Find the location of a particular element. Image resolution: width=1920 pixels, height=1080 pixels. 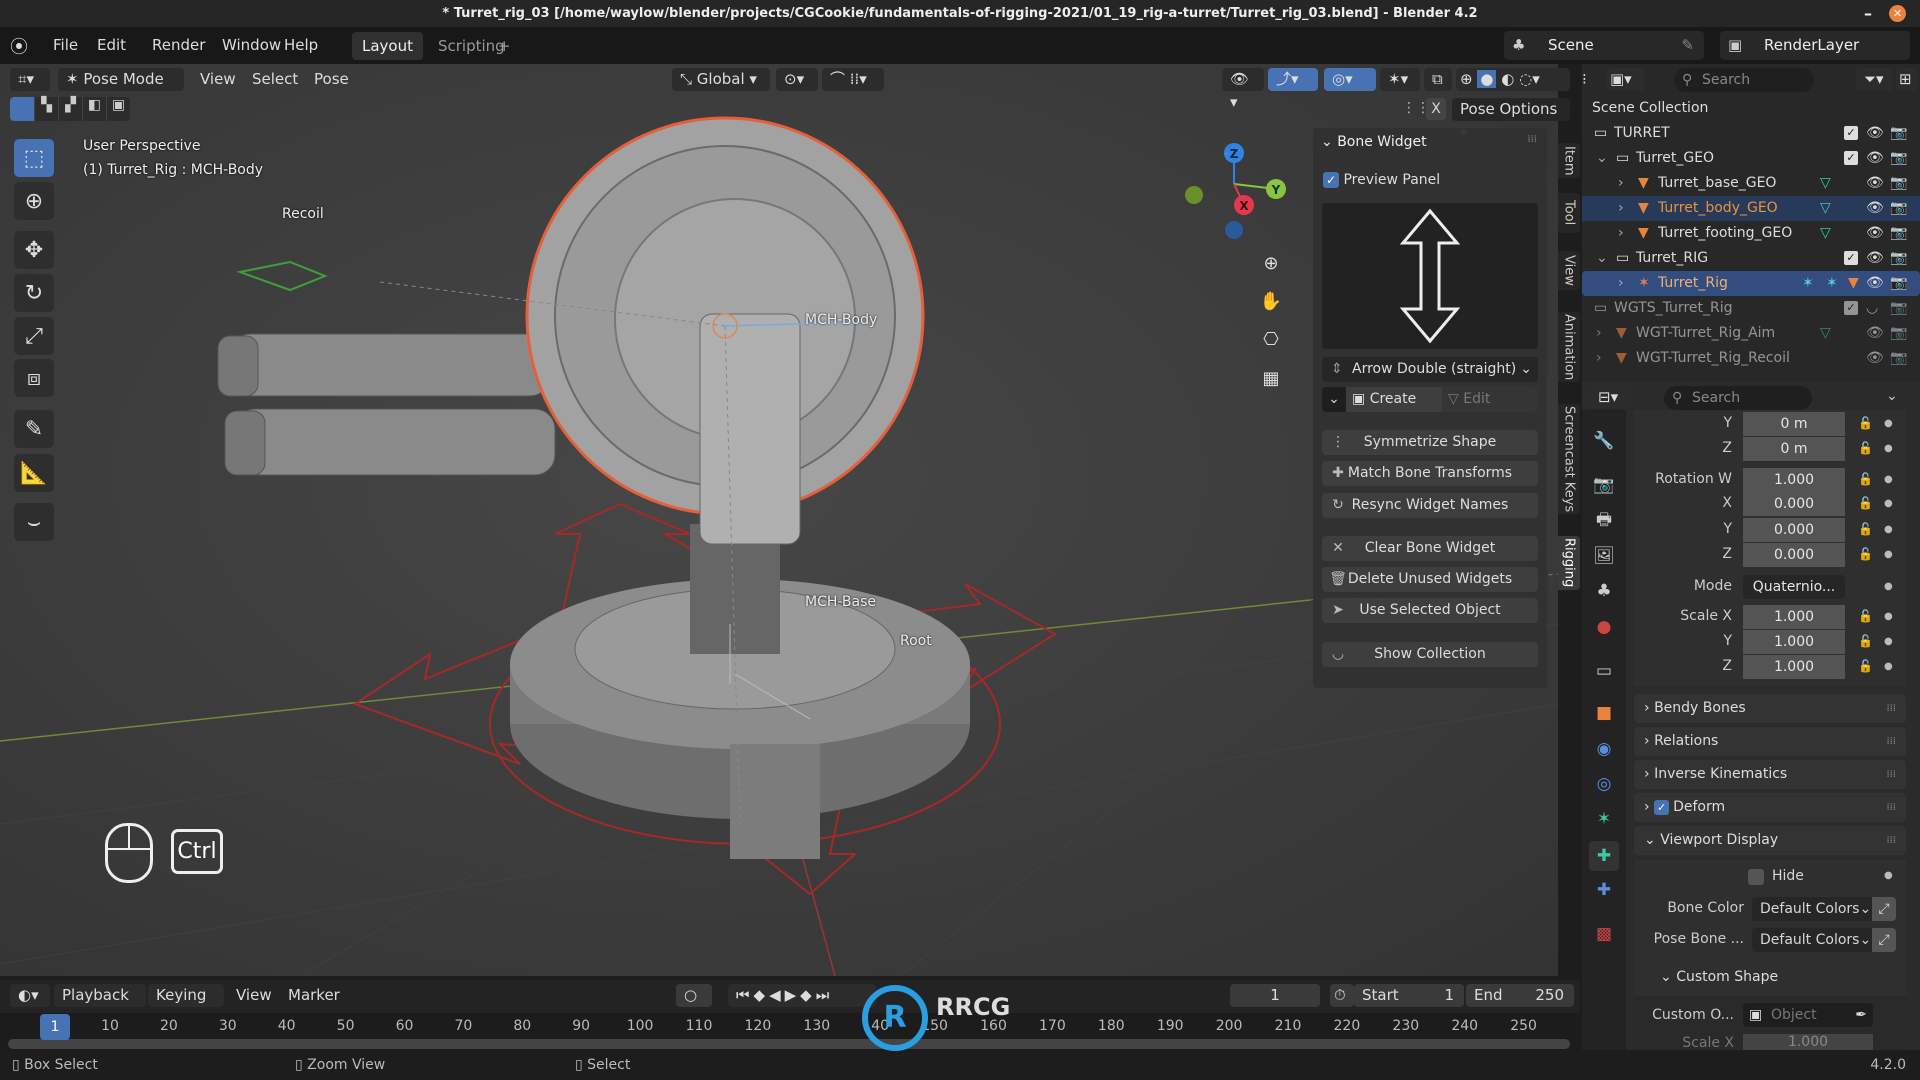

object-icon: ■ is located at coordinates (1604, 713).